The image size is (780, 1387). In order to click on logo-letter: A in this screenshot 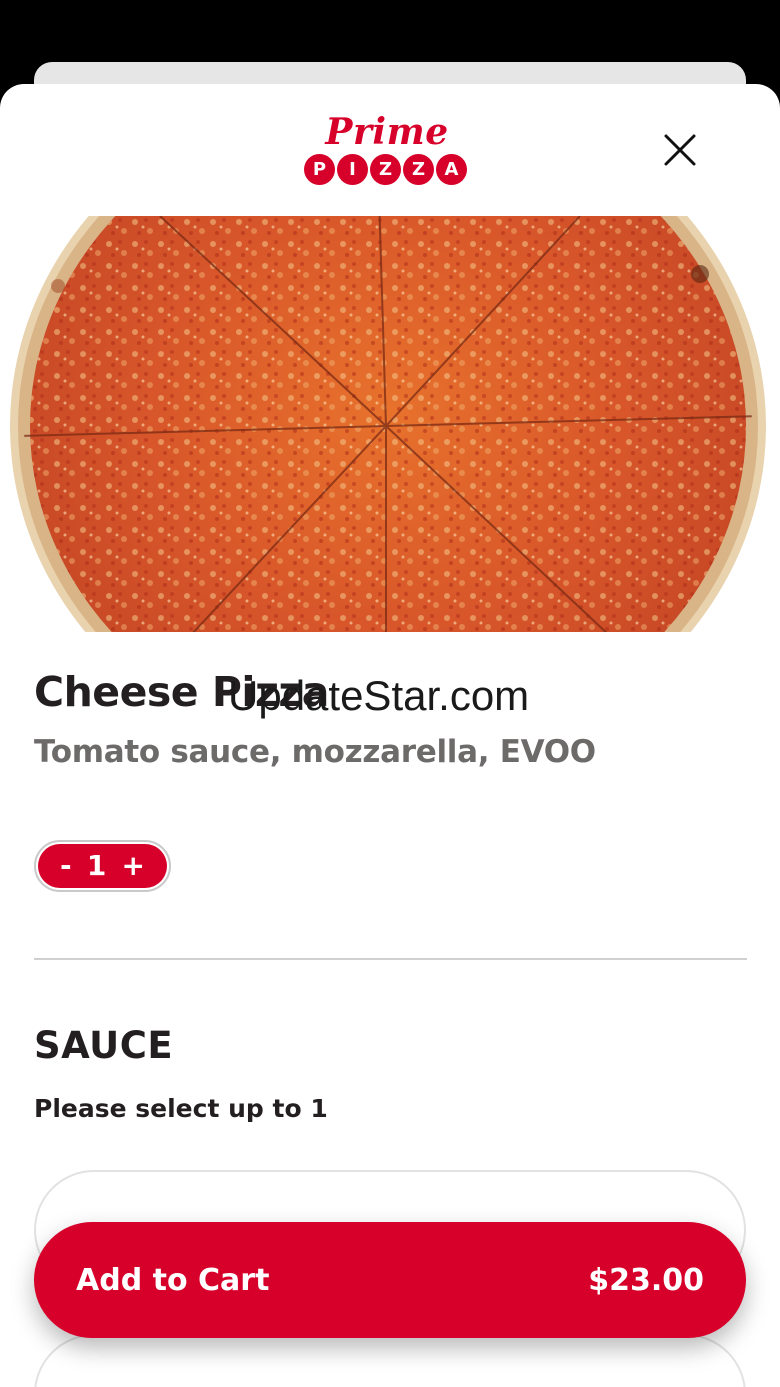, I will do `click(451, 169)`.